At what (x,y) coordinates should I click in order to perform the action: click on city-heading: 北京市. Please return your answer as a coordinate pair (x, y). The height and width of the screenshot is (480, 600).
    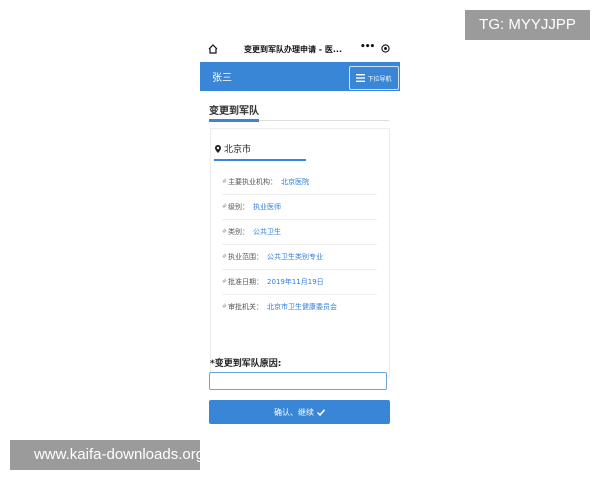
    Looking at the image, I should click on (233, 148).